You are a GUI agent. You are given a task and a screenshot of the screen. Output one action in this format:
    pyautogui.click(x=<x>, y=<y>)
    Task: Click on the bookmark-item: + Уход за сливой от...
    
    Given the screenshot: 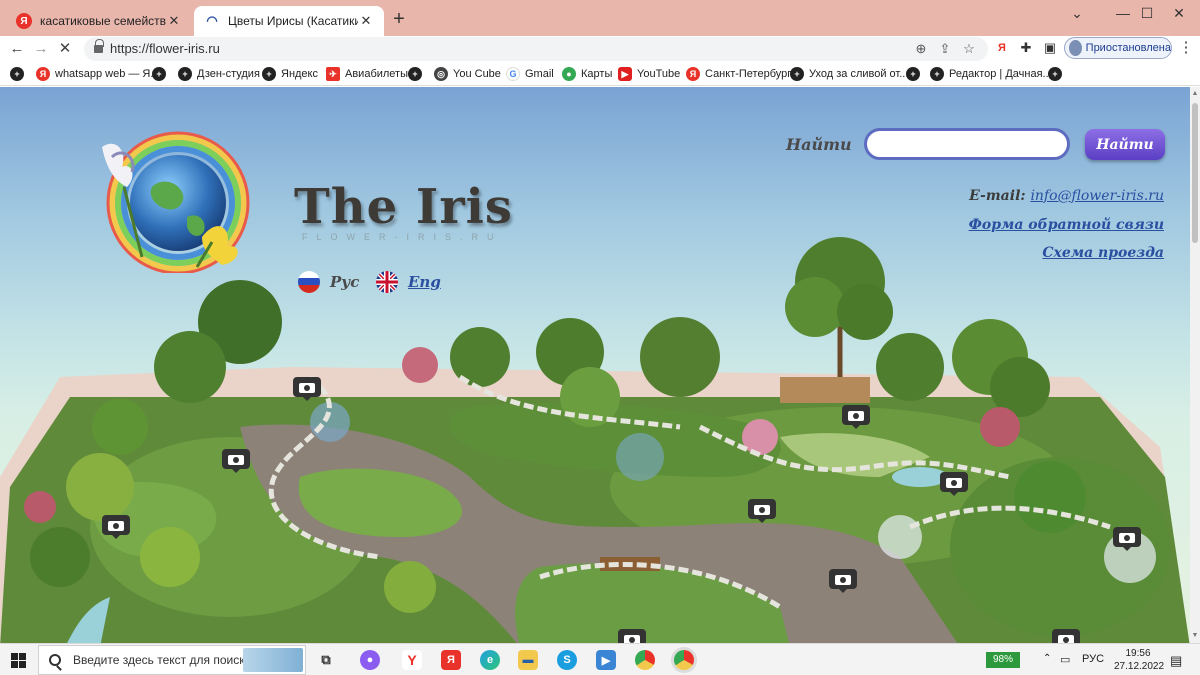 What is the action you would take?
    pyautogui.click(x=849, y=74)
    